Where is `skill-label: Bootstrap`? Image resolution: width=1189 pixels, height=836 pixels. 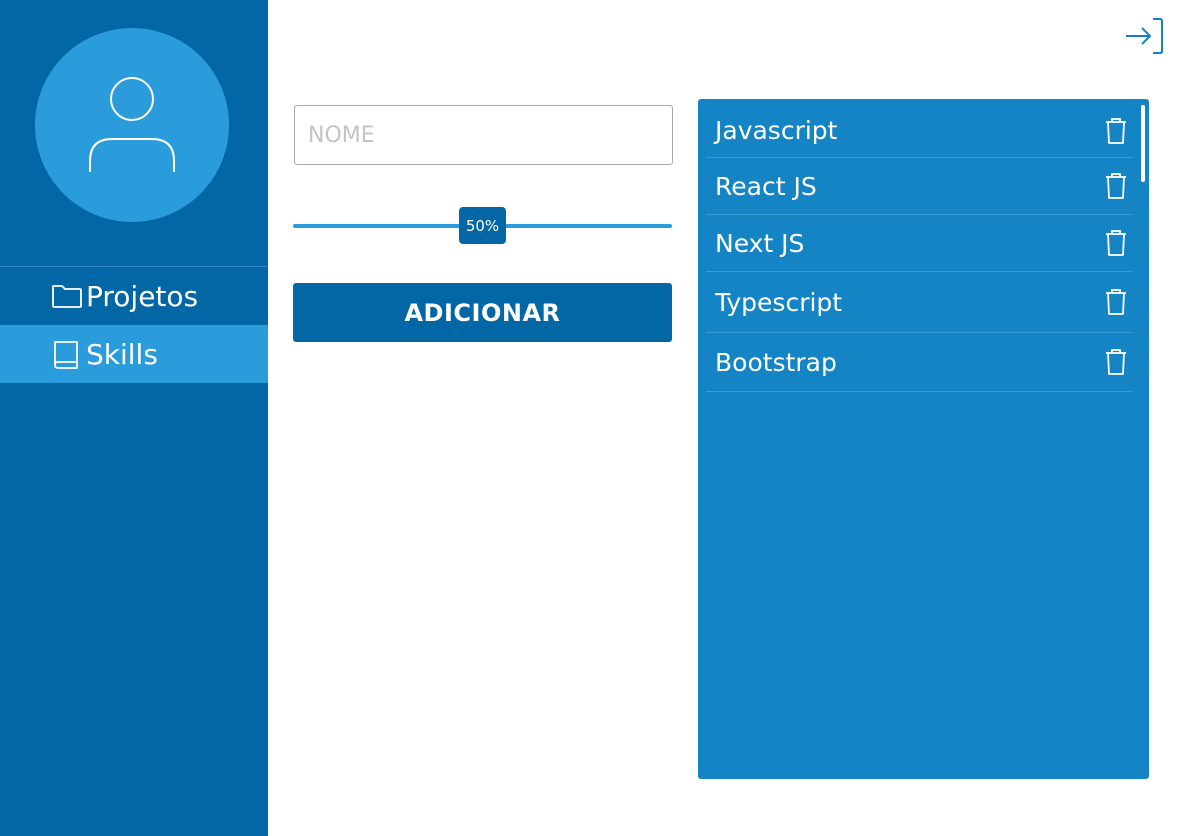
skill-label: Bootstrap is located at coordinates (776, 362).